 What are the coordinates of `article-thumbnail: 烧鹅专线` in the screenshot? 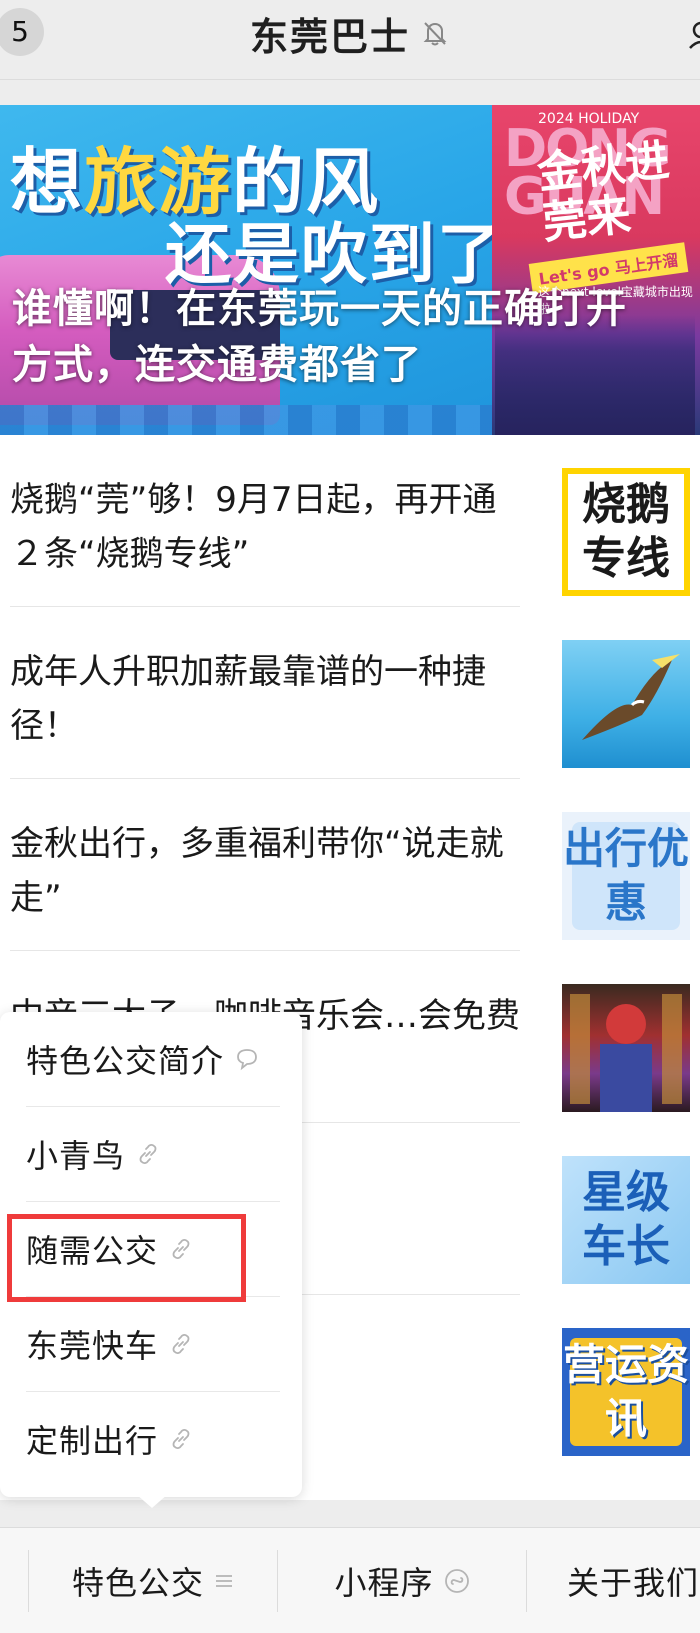 It's located at (626, 532).